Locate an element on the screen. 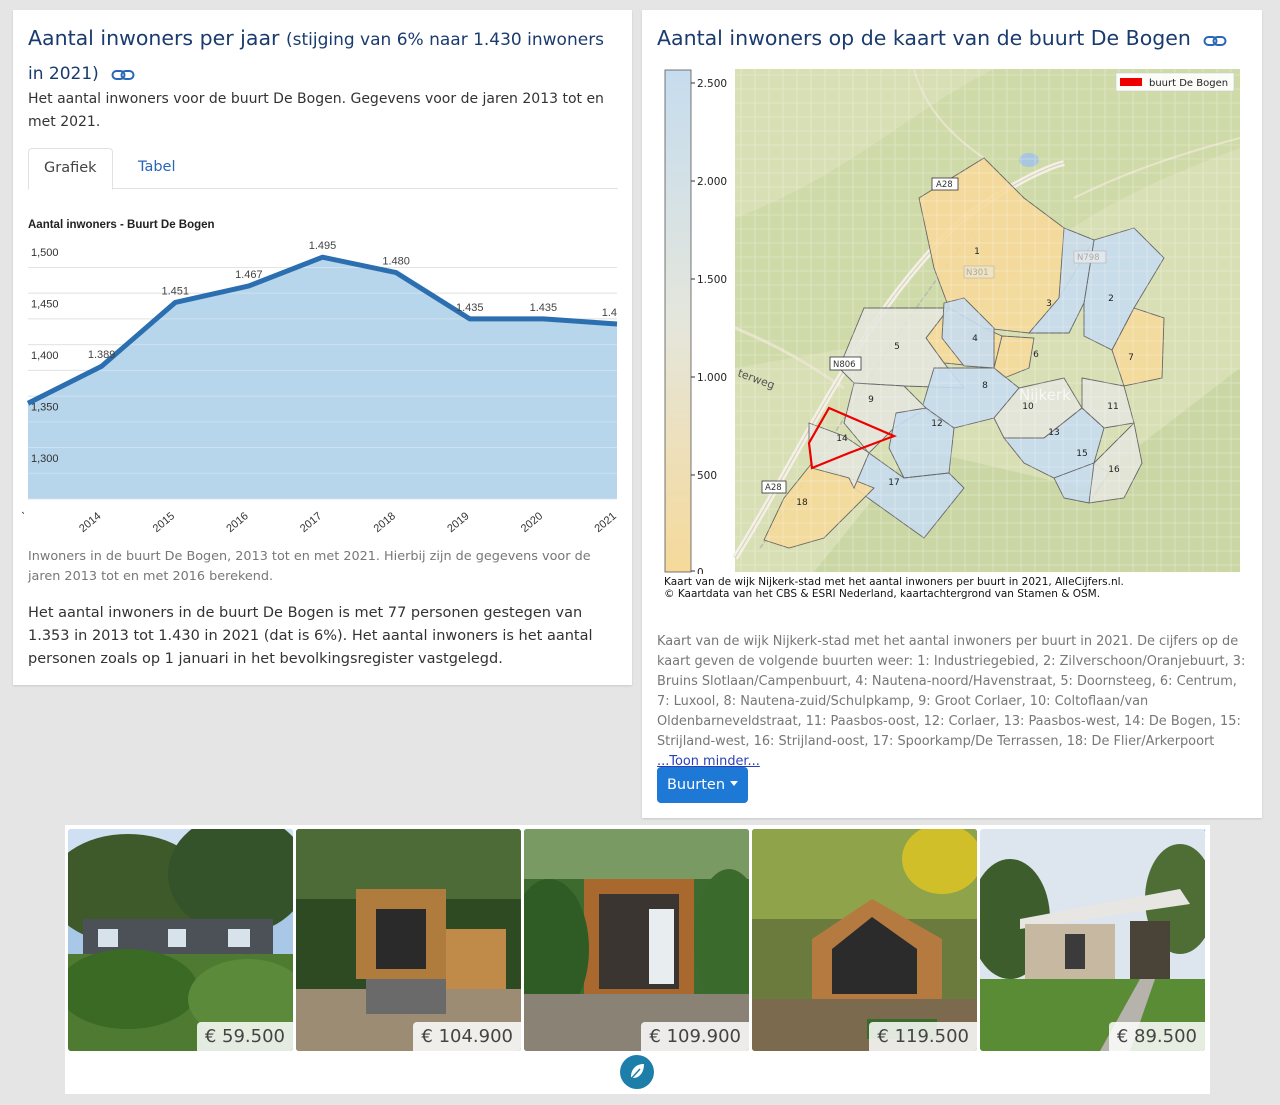 Image resolution: width=1280 pixels, height=1105 pixels. colorbar-label: 2.000 is located at coordinates (712, 182).